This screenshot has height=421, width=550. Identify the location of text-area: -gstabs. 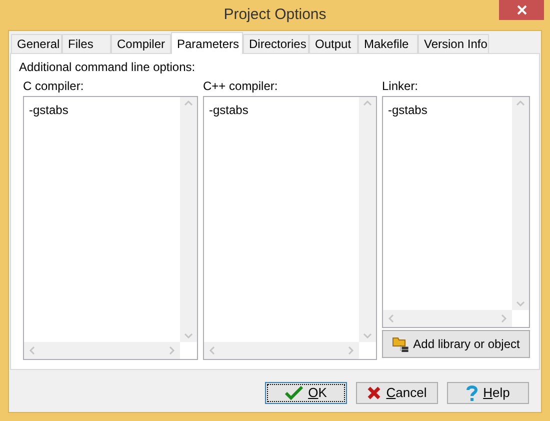
(456, 212).